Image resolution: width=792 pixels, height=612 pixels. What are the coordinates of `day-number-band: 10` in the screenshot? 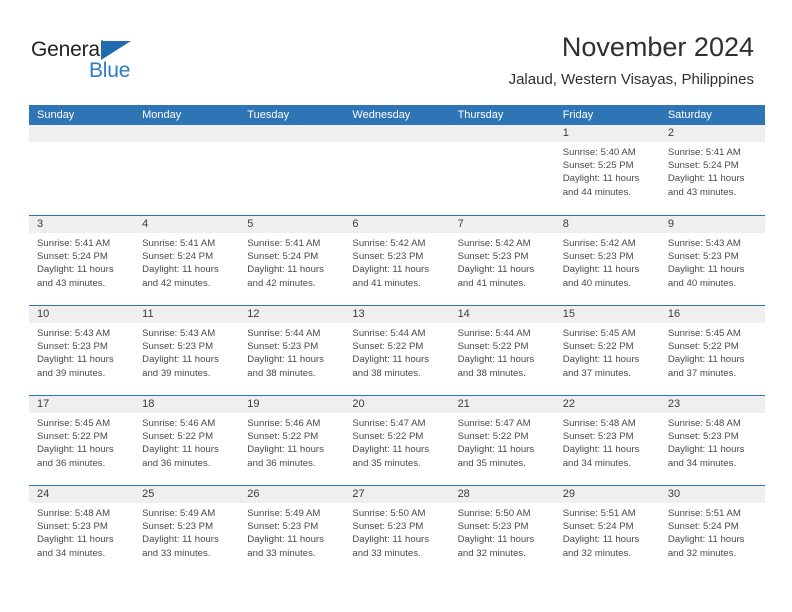 It's located at (82, 314).